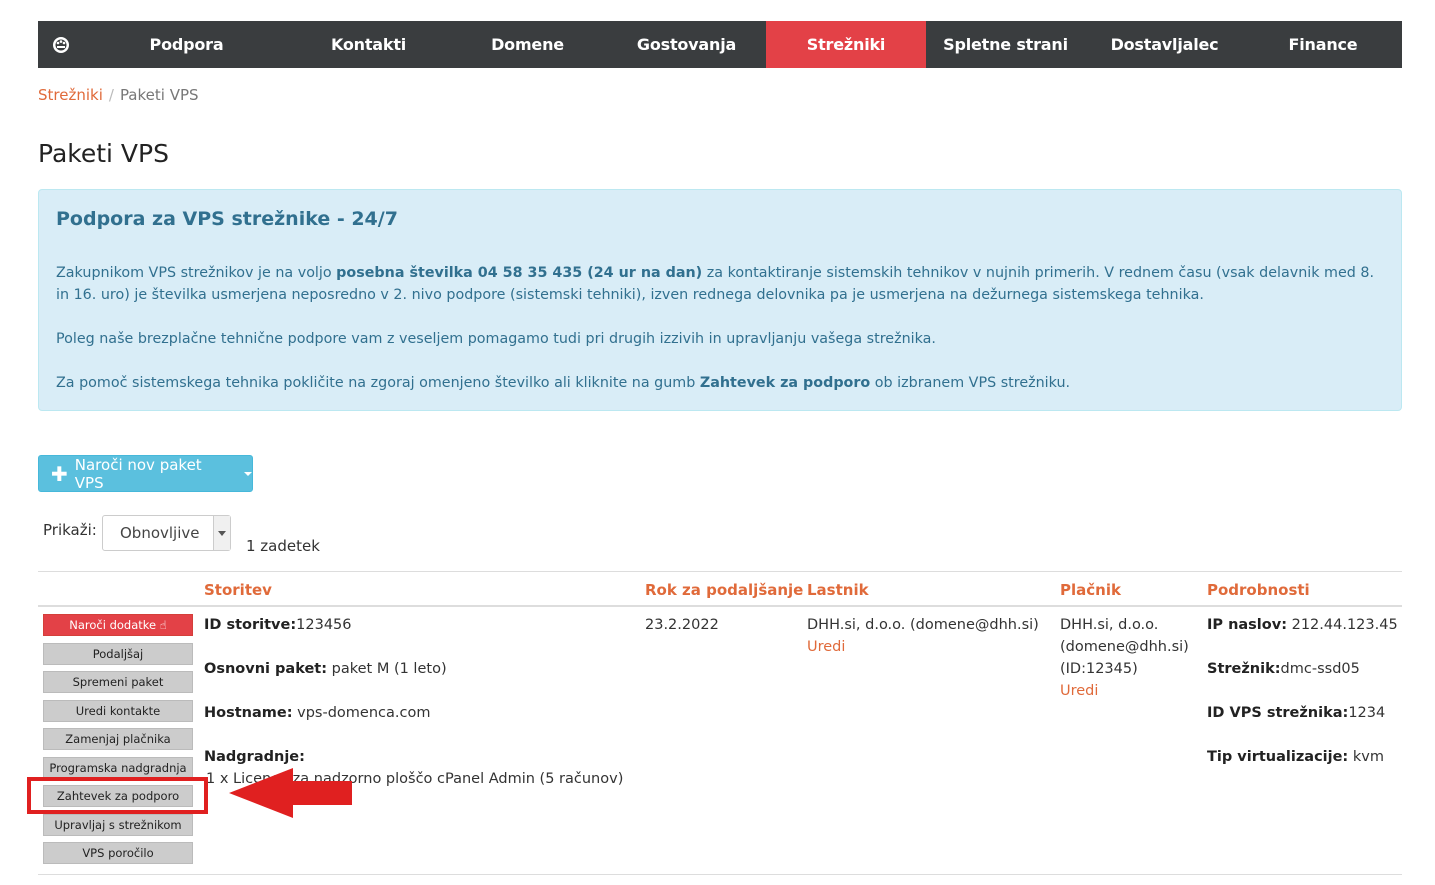 The width and height of the screenshot is (1435, 885). What do you see at coordinates (1283, 669) in the screenshot?
I see `detail-server: Strežnik:dmc-ssd05` at bounding box center [1283, 669].